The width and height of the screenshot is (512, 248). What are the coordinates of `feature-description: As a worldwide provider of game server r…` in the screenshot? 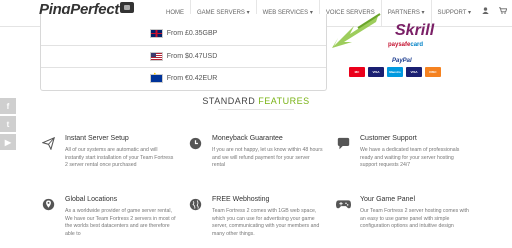 It's located at (120, 222).